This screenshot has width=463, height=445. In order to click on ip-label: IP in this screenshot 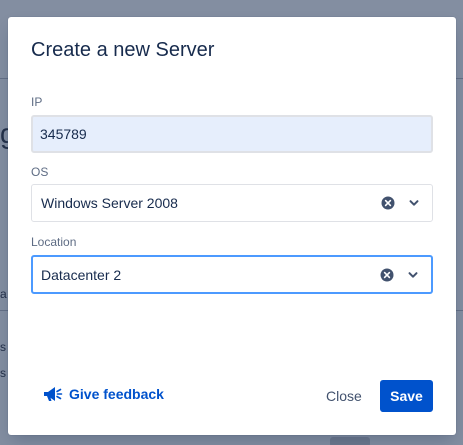, I will do `click(37, 102)`.